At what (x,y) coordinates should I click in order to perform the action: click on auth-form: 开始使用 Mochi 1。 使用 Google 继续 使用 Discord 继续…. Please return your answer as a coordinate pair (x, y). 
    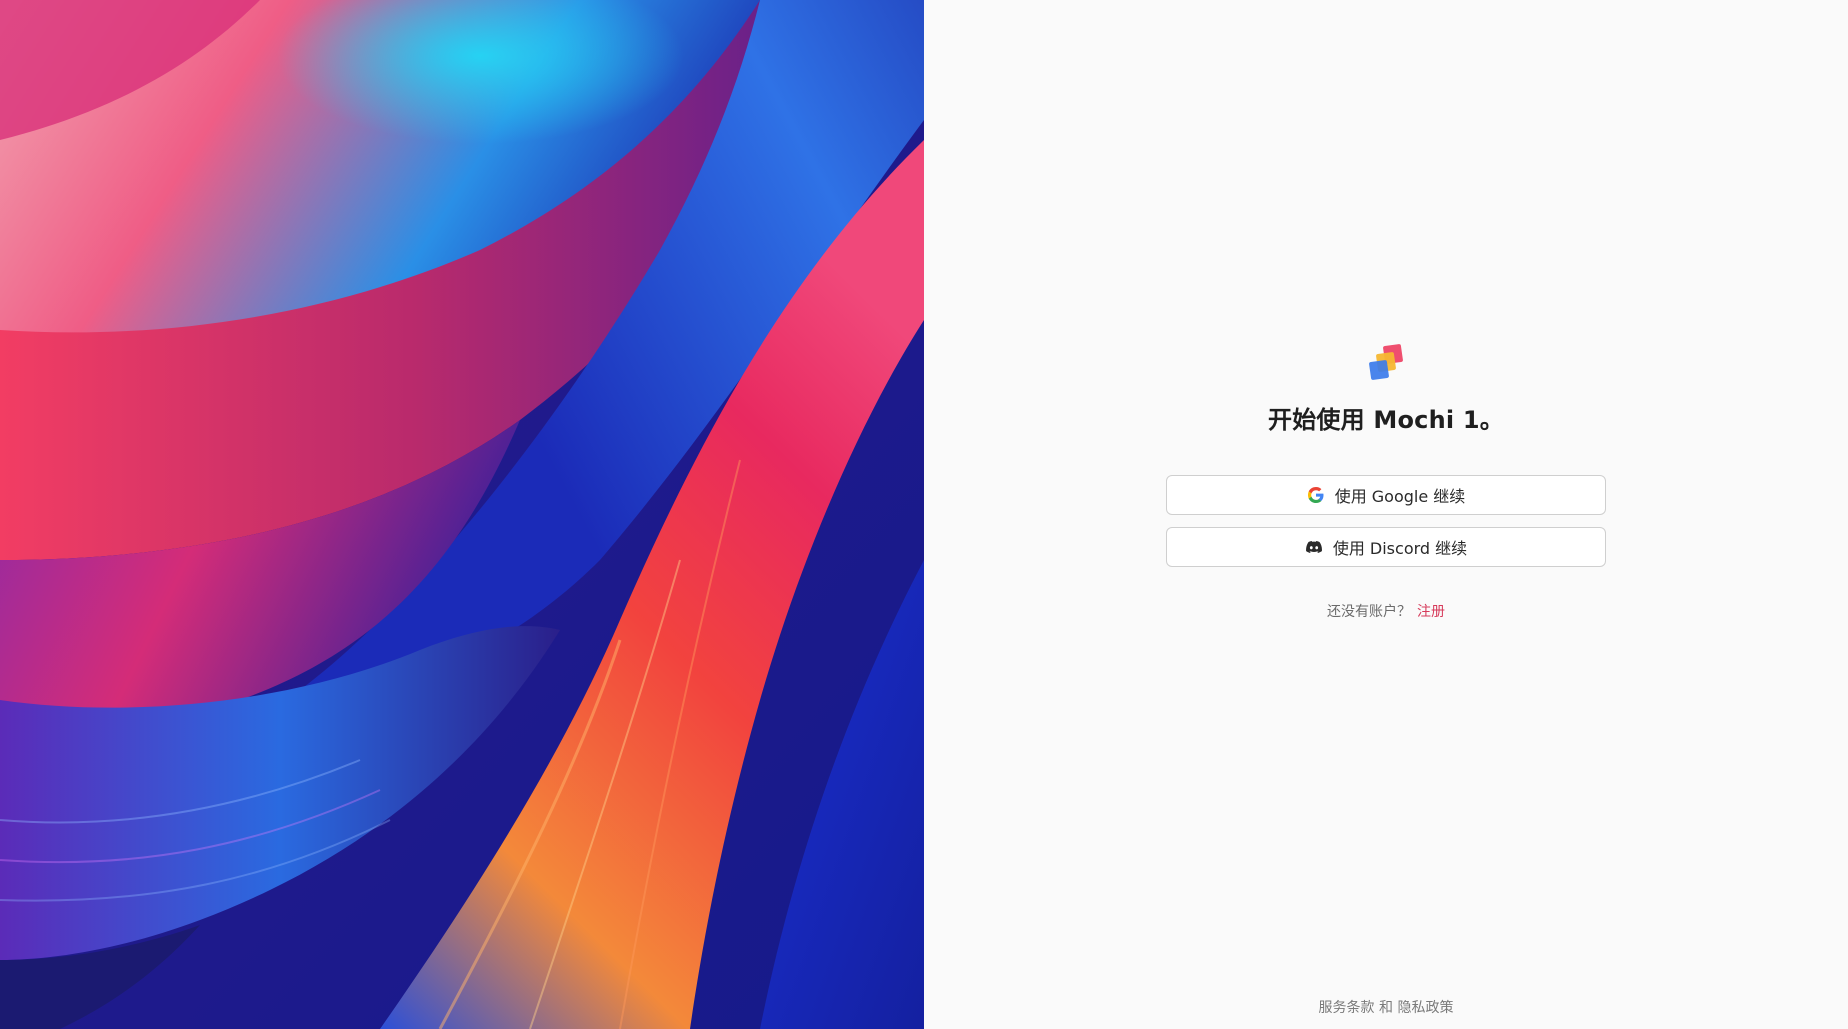
    Looking at the image, I should click on (1386, 480).